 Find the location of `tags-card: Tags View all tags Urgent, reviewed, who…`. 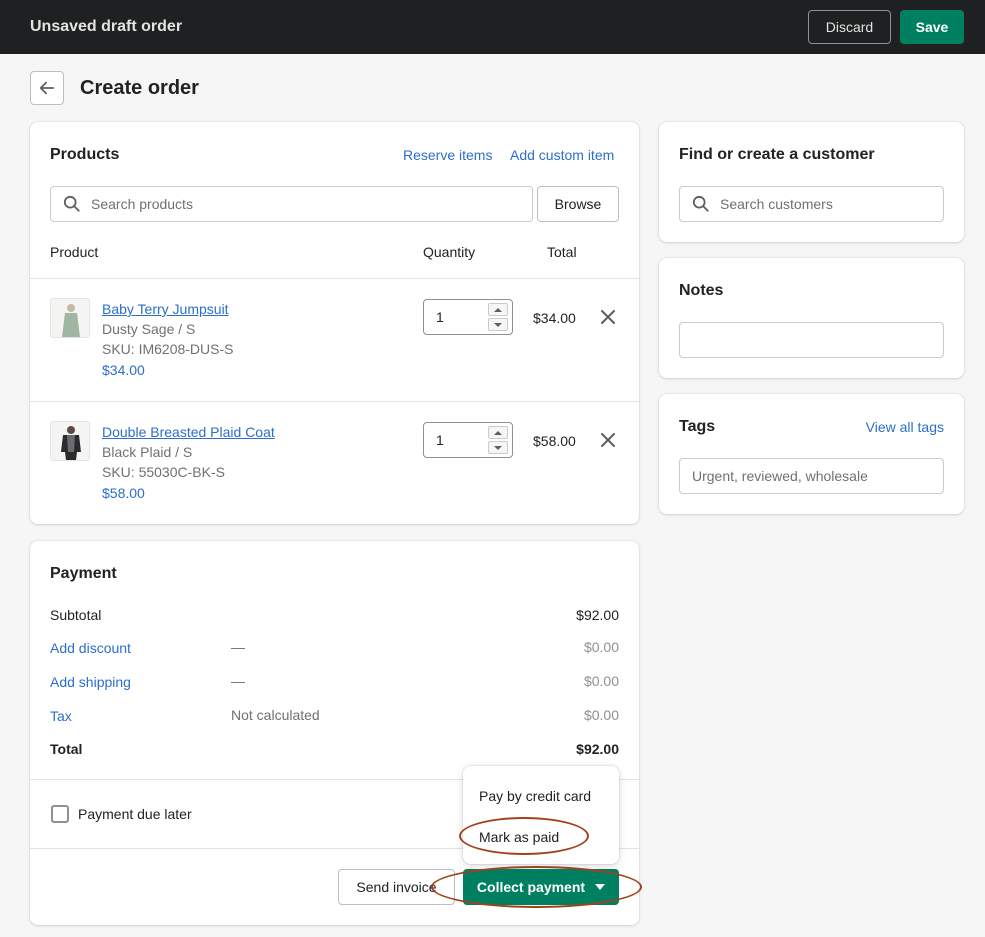

tags-card: Tags View all tags Urgent, reviewed, who… is located at coordinates (811, 454).